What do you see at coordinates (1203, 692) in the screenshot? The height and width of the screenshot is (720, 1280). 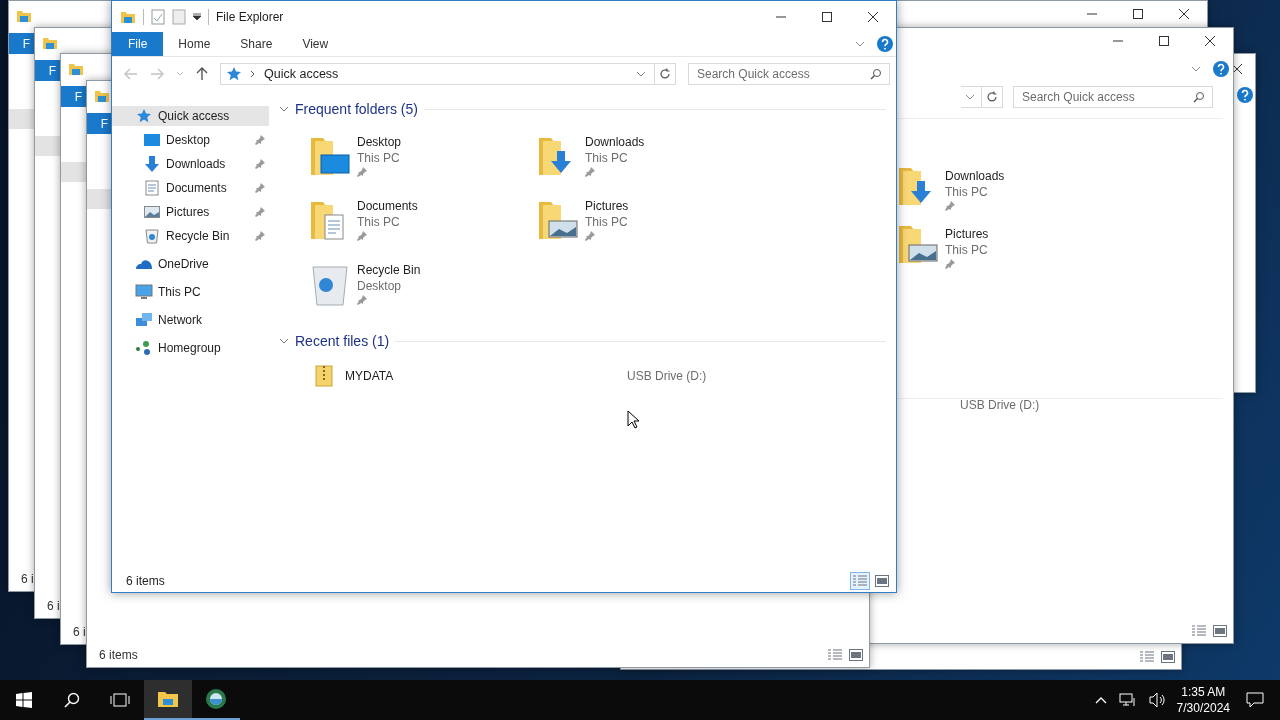 I see `clock-time: 1:35 AM` at bounding box center [1203, 692].